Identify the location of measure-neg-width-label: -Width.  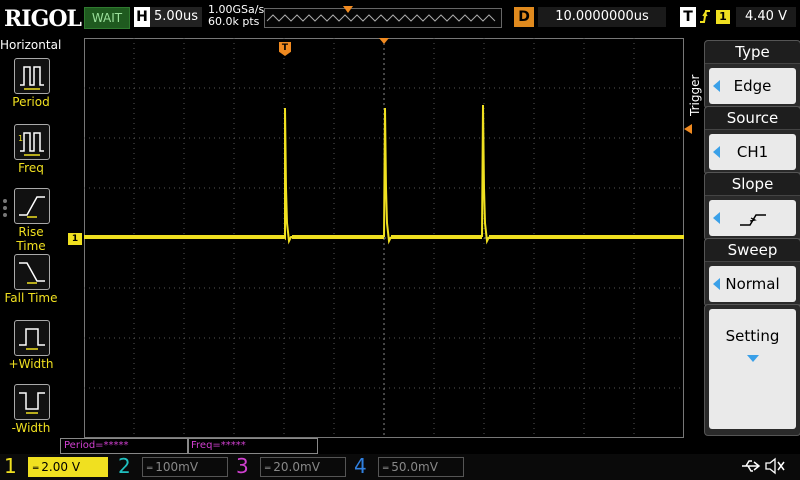
(31, 428).